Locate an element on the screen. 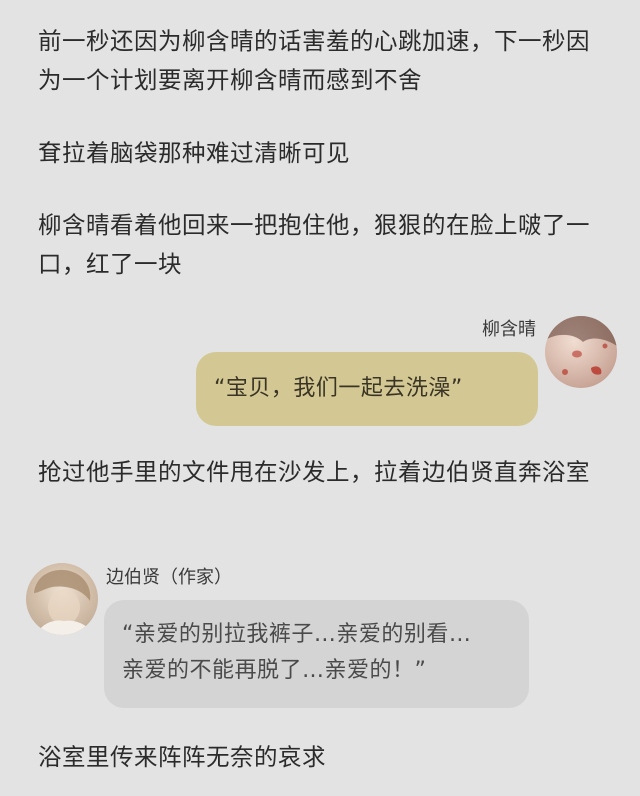 The width and height of the screenshot is (640, 796). story-paragraph: 浴室里传来阵阵无奈的哀求 is located at coordinates (182, 757).